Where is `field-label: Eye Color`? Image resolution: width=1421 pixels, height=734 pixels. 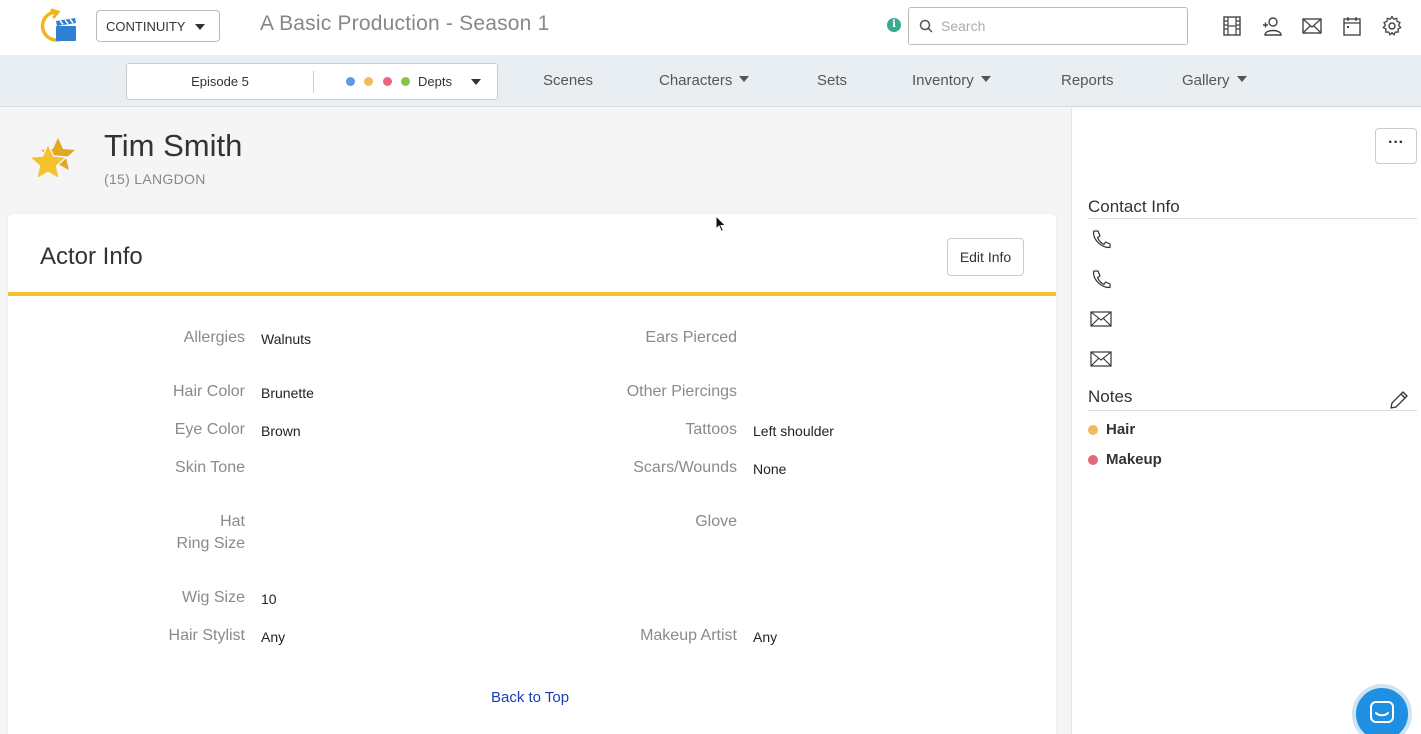
field-label: Eye Color is located at coordinates (209, 429).